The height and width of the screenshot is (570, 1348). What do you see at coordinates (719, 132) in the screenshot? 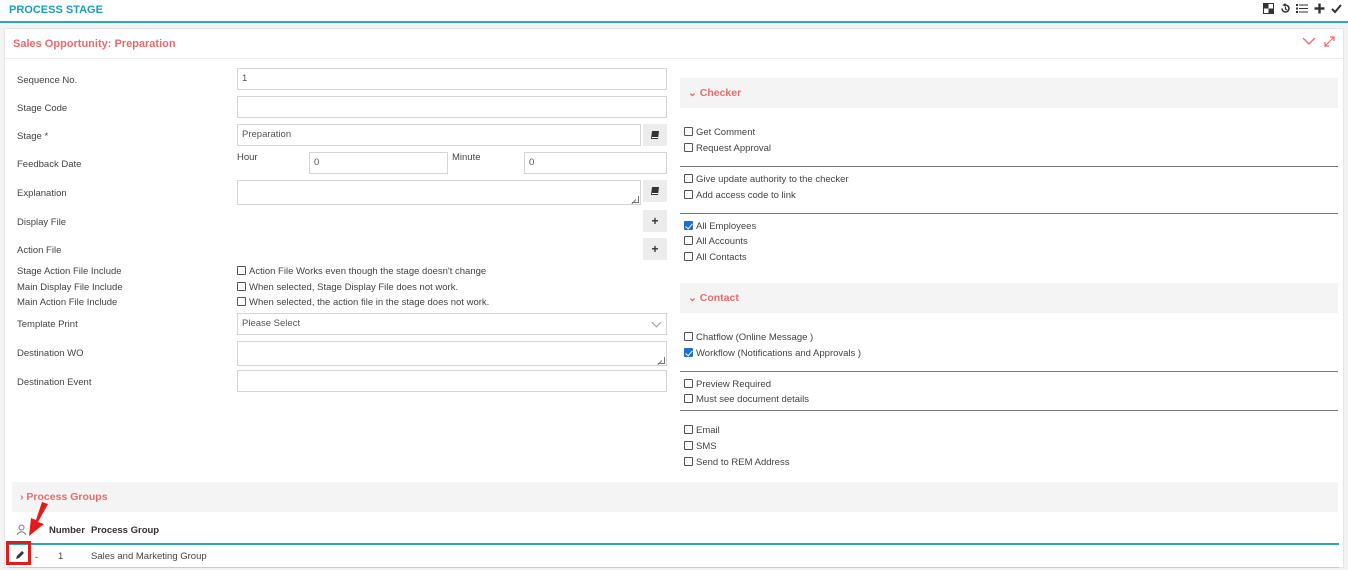
I see `get-comment-checkbox: Get Comment` at bounding box center [719, 132].